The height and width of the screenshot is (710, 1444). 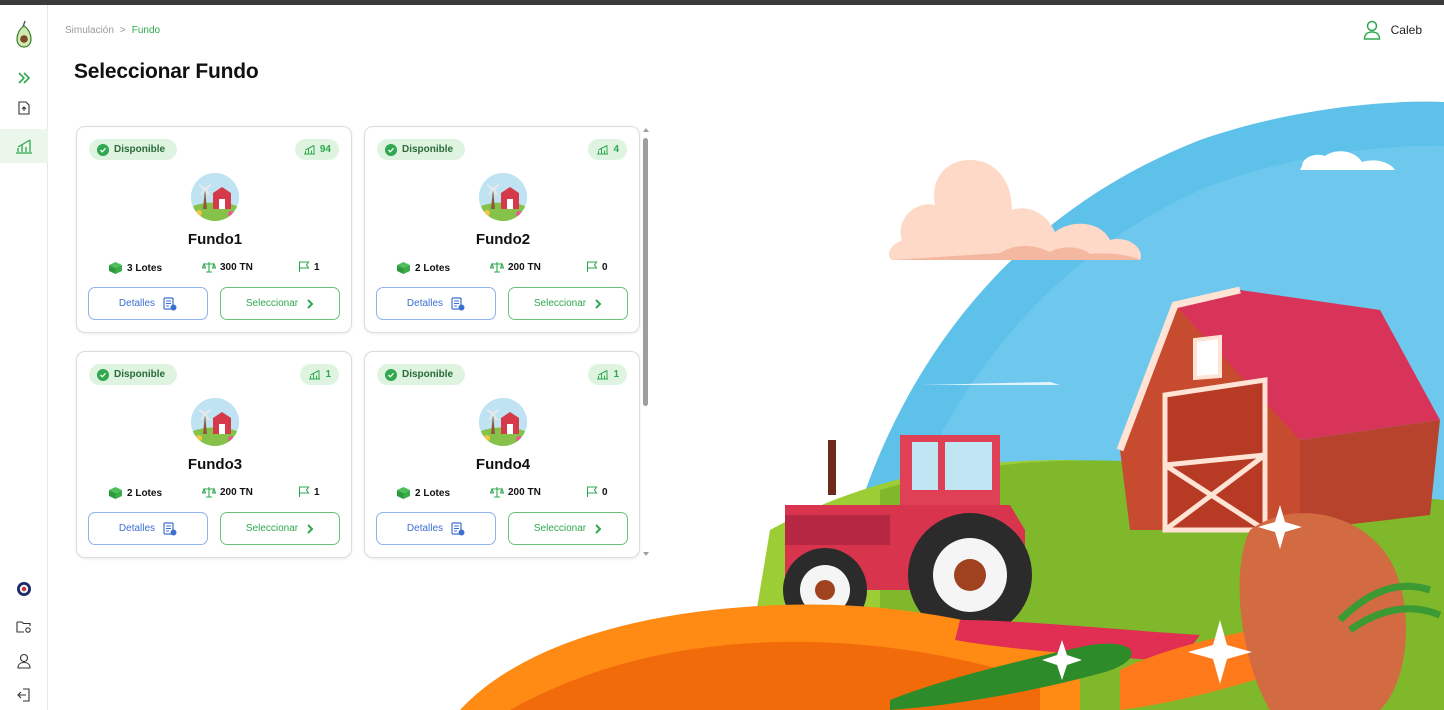 What do you see at coordinates (503, 464) in the screenshot?
I see `fundo-name: Fundo4` at bounding box center [503, 464].